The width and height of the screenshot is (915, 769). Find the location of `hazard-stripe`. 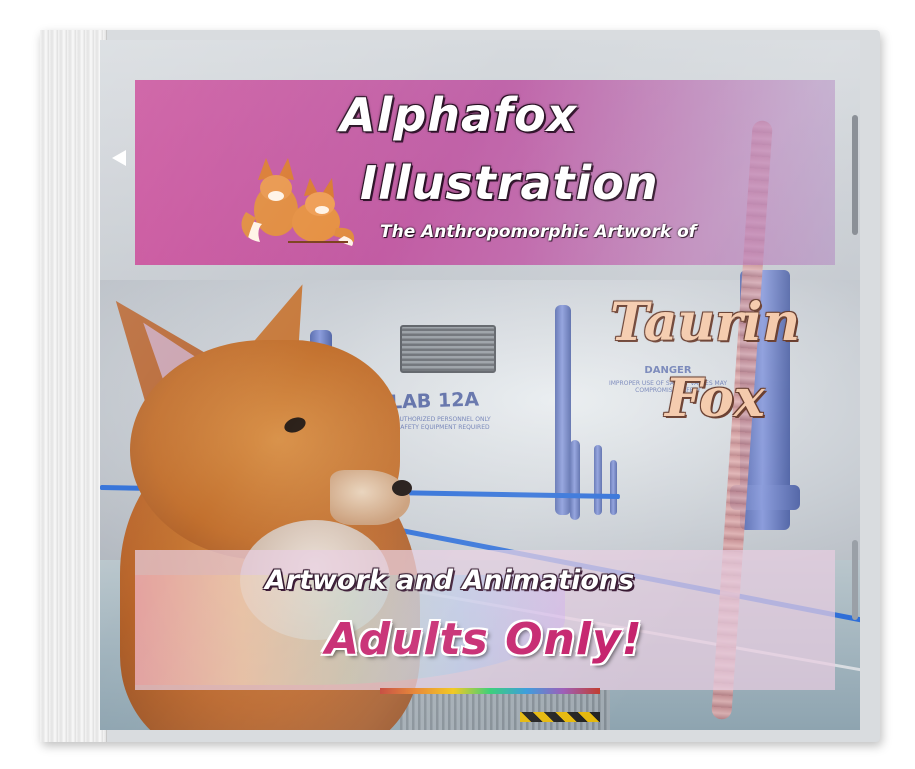

hazard-stripe is located at coordinates (560, 717).